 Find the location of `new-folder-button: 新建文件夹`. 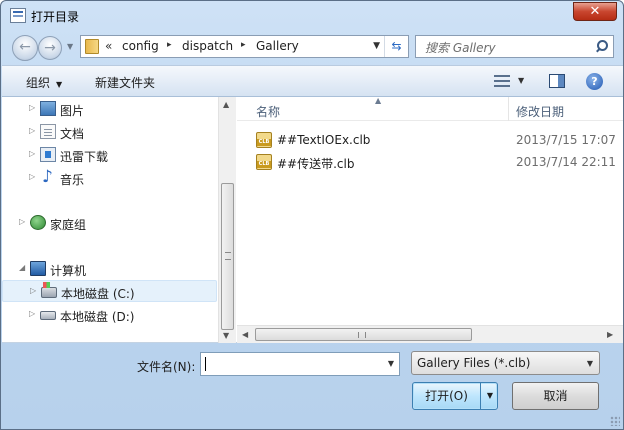

new-folder-button: 新建文件夹 is located at coordinates (125, 82).